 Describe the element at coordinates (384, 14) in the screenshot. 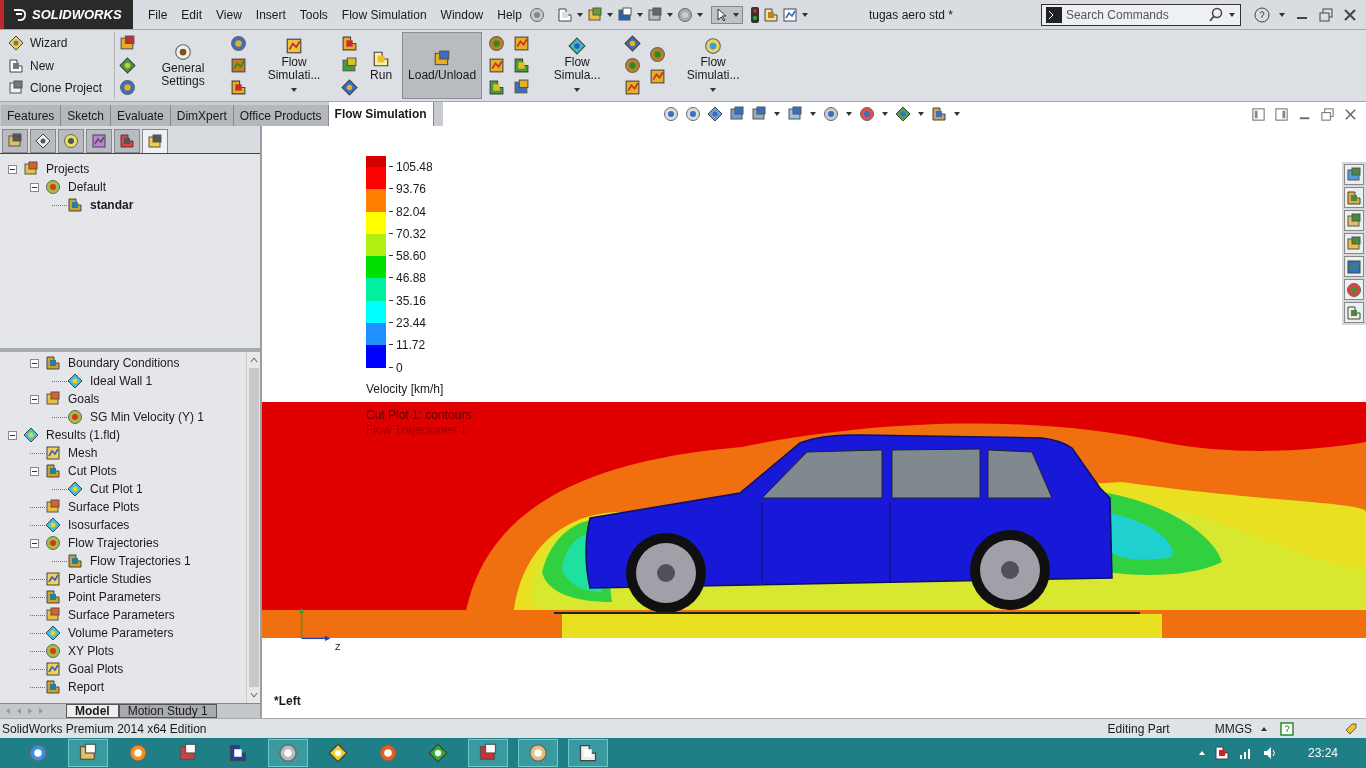

I see `menu-item: Flow Simulation` at that location.